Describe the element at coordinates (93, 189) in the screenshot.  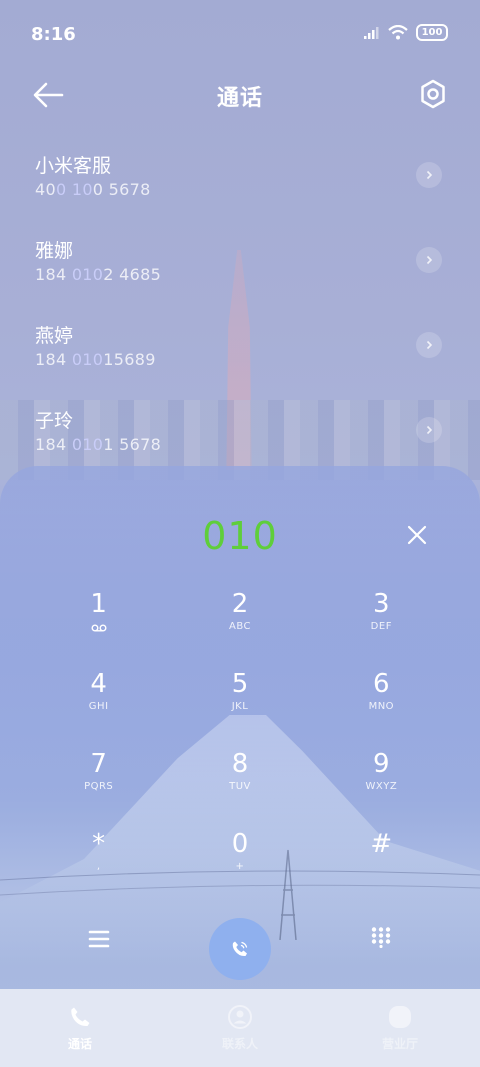
I see `contact-number: 400 100 5678` at that location.